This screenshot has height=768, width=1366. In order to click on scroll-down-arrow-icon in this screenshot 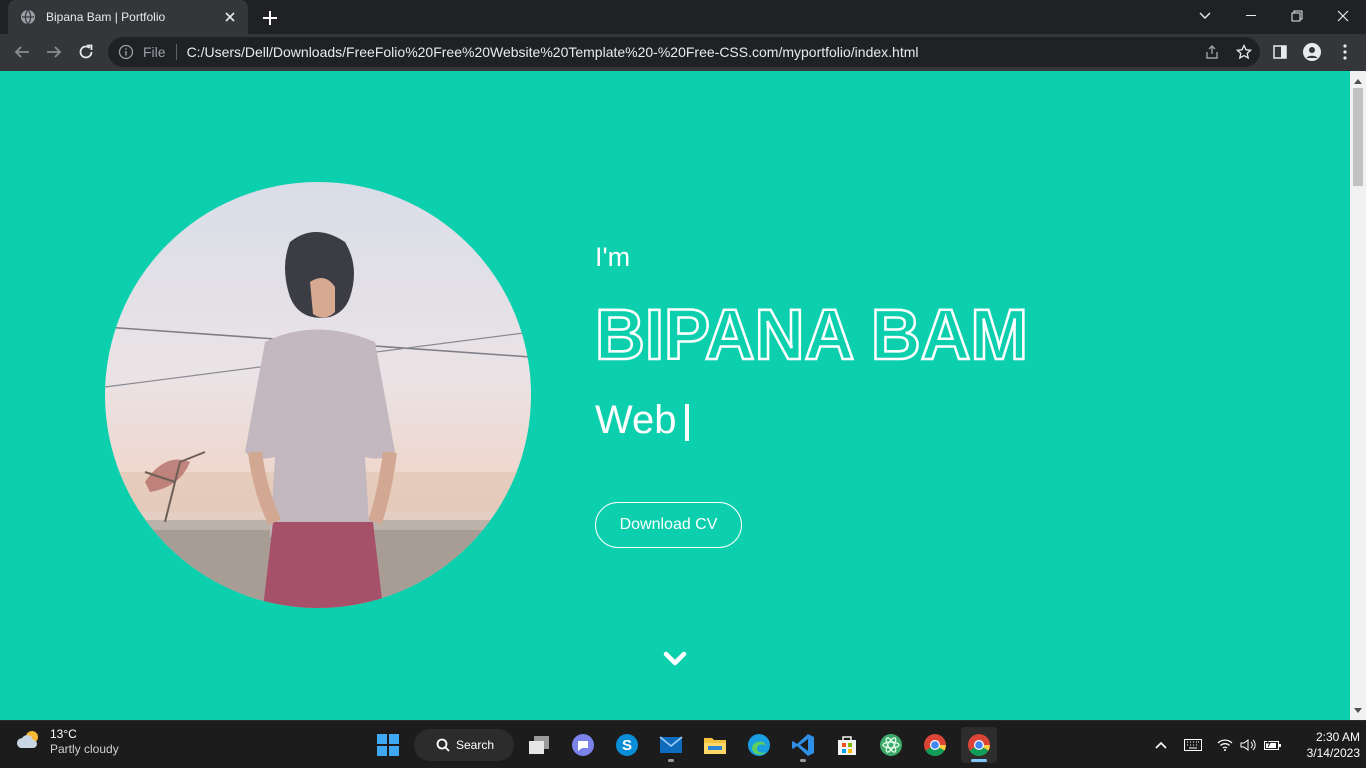, I will do `click(1358, 710)`.